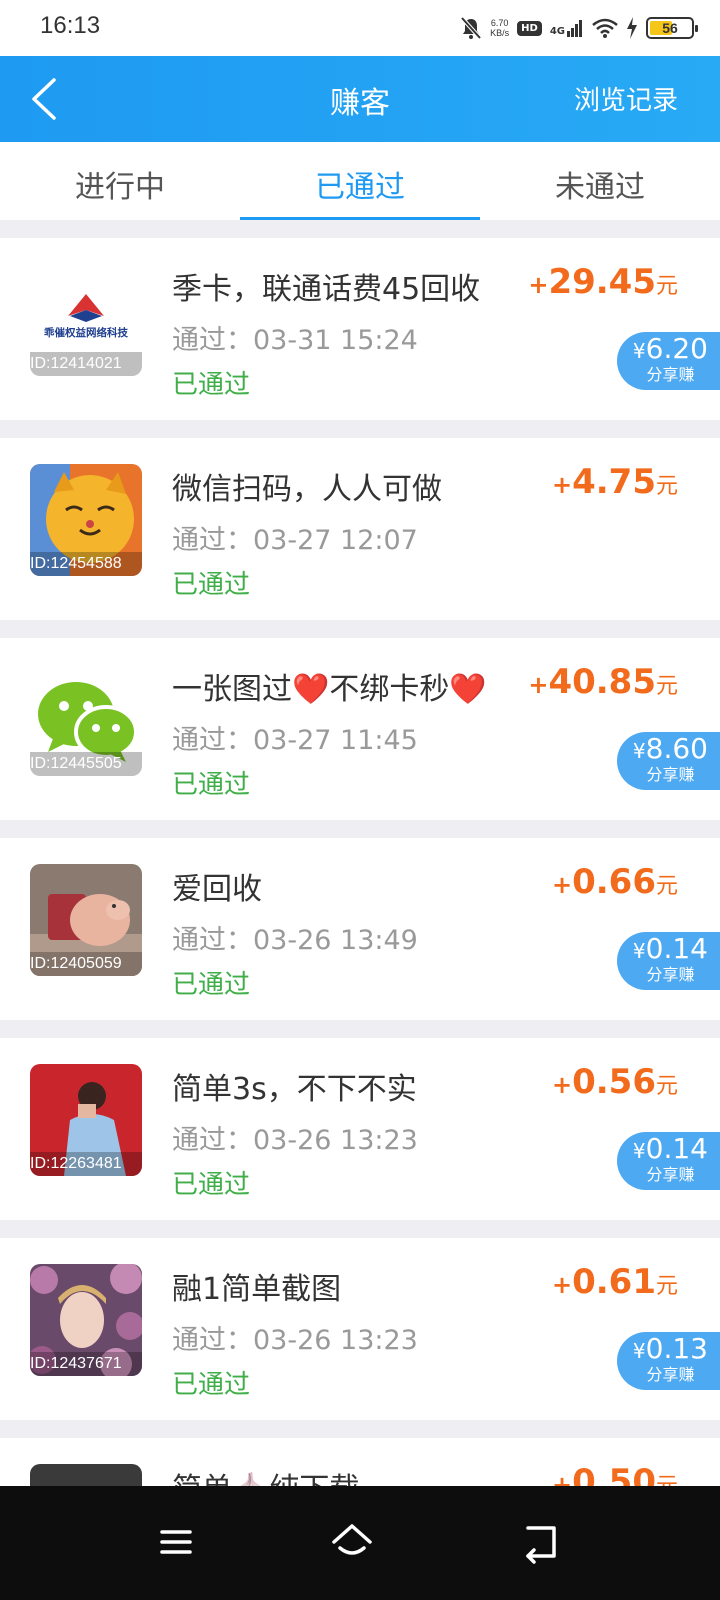 The height and width of the screenshot is (1600, 720). Describe the element at coordinates (86, 964) in the screenshot. I see `task-id: ID:12405059` at that location.